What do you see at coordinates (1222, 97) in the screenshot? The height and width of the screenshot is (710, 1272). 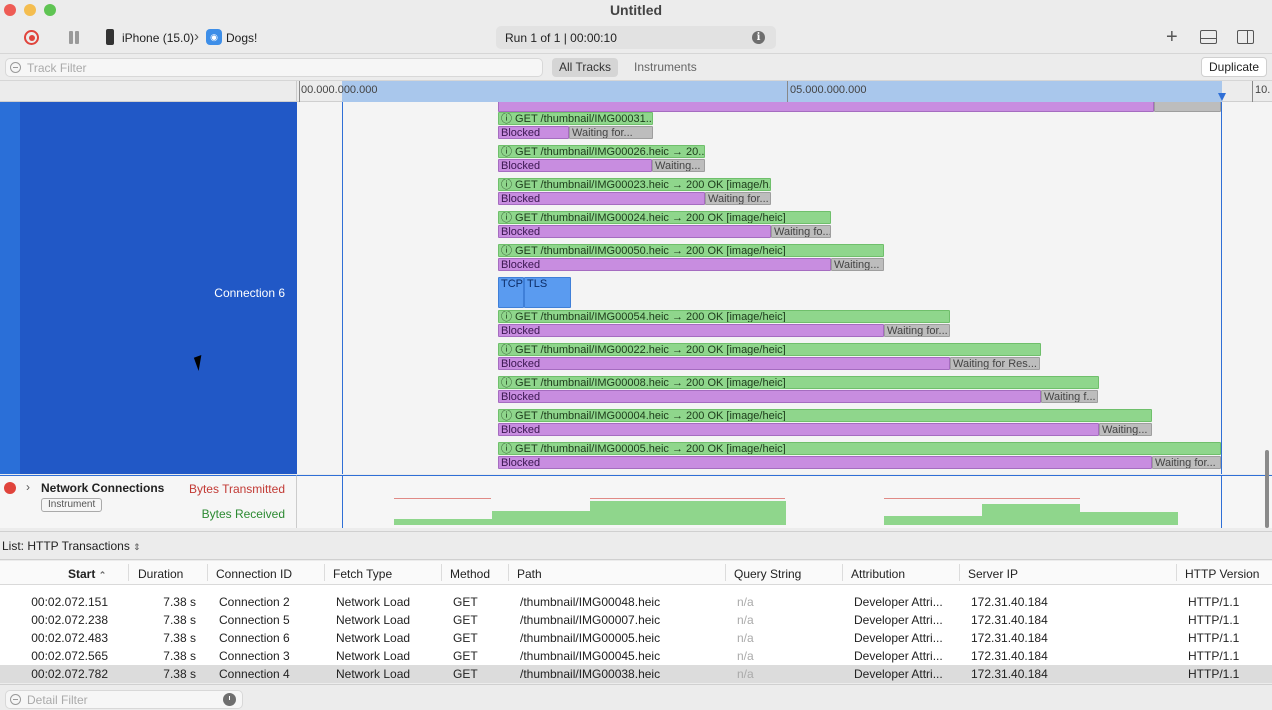 I see `playhead-marker-icon` at bounding box center [1222, 97].